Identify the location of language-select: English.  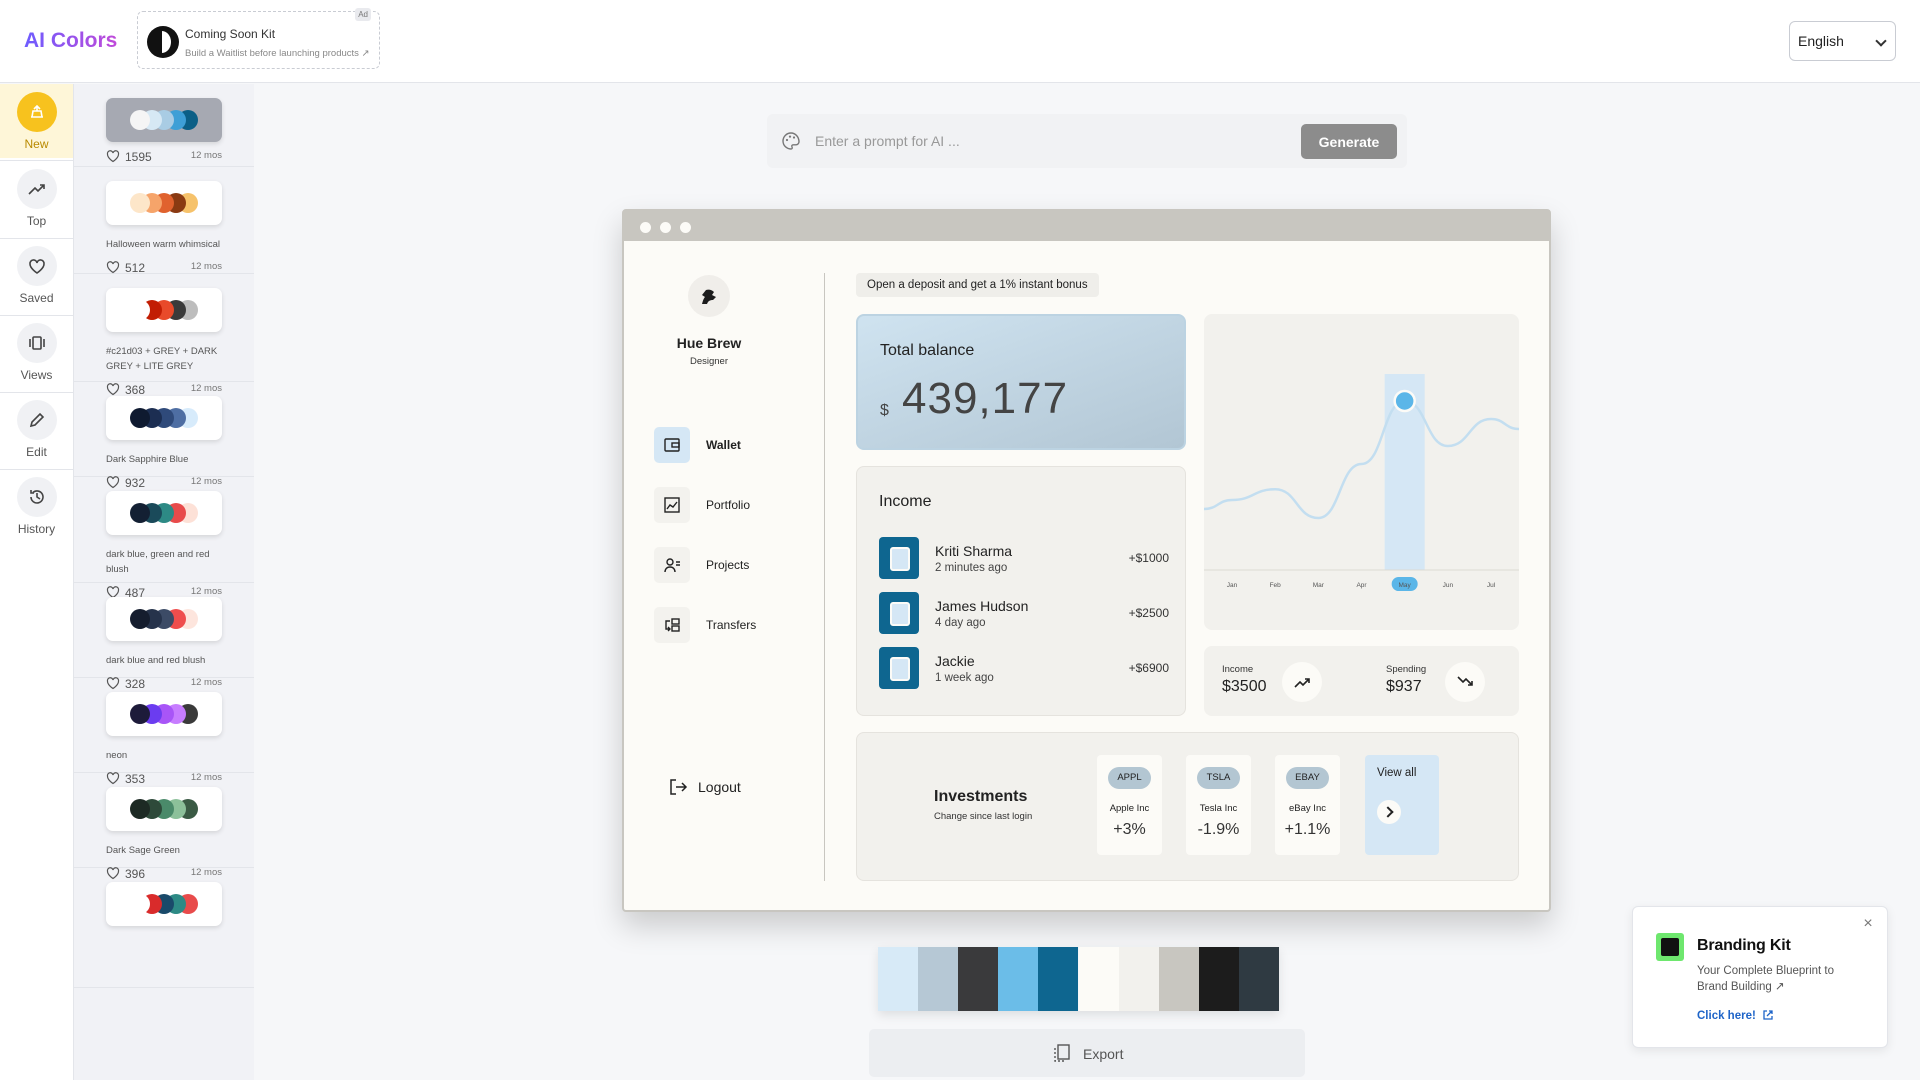
(1842, 41).